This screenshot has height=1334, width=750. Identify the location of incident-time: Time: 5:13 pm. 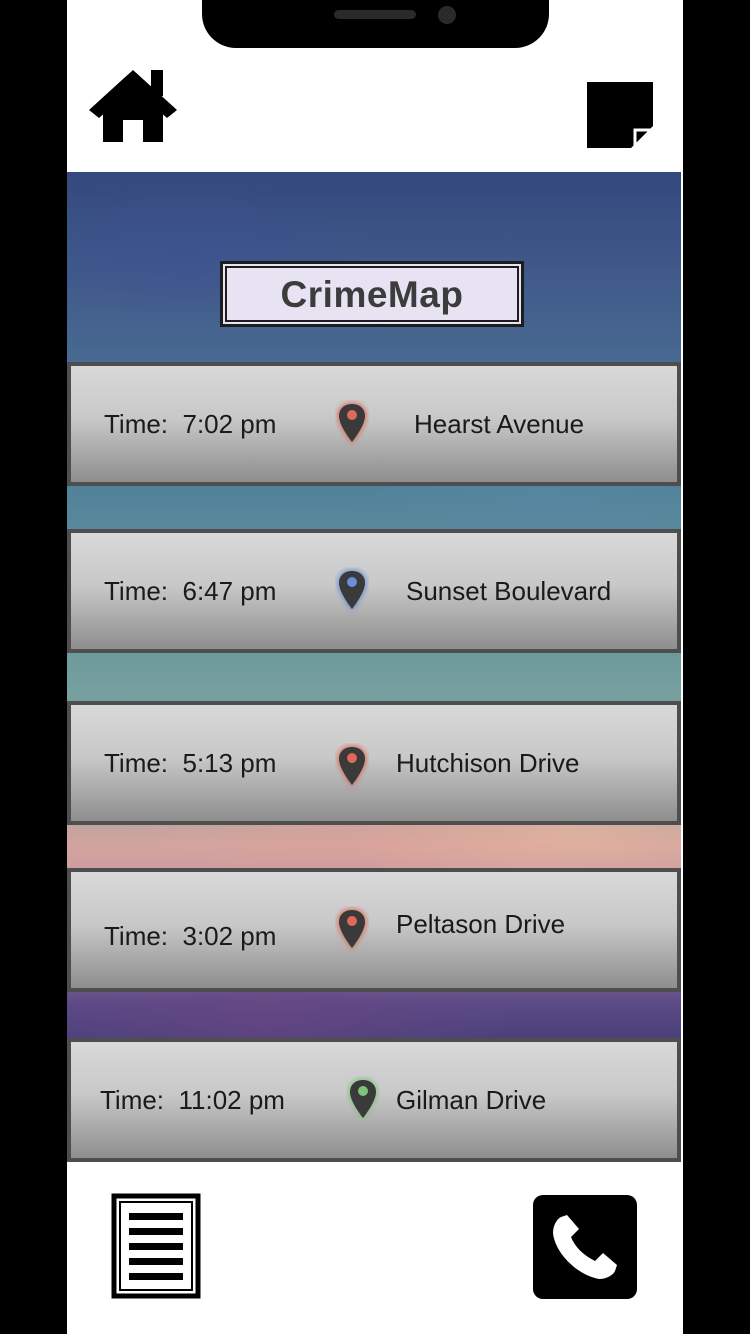
(190, 762).